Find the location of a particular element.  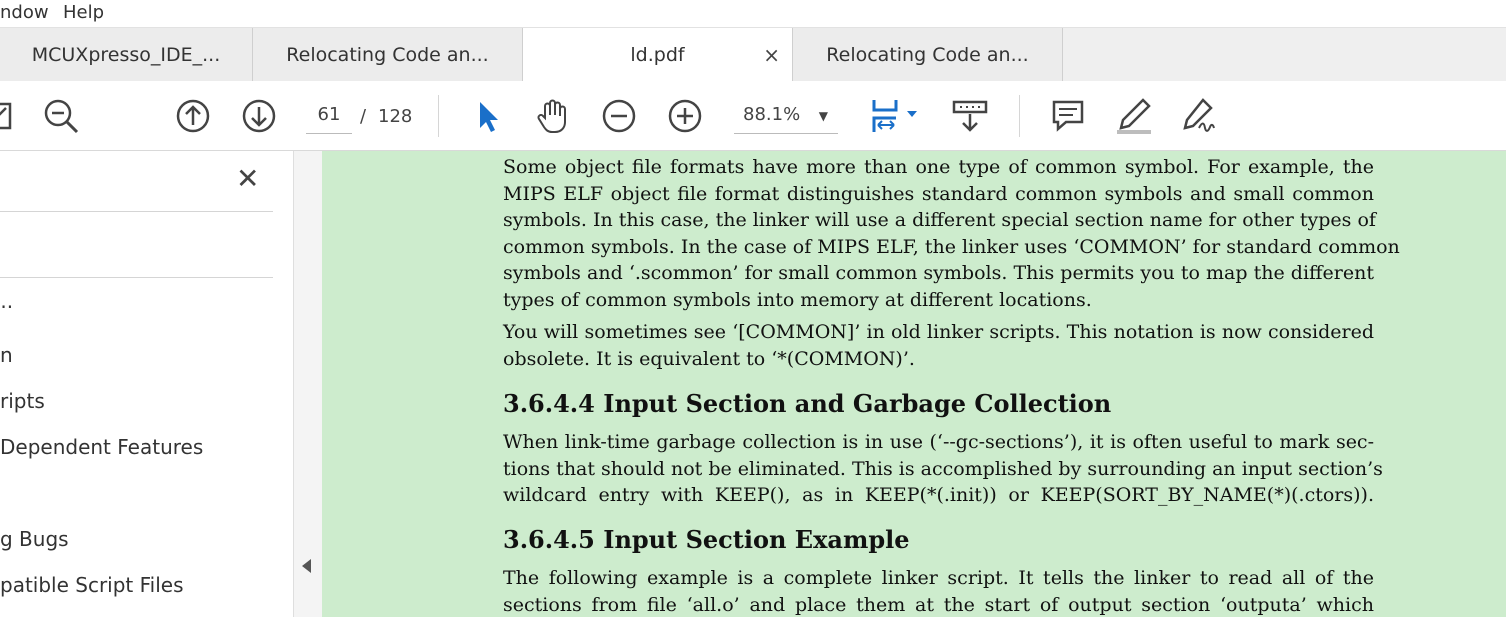

chevron-down-icon: ▼ is located at coordinates (823, 116).